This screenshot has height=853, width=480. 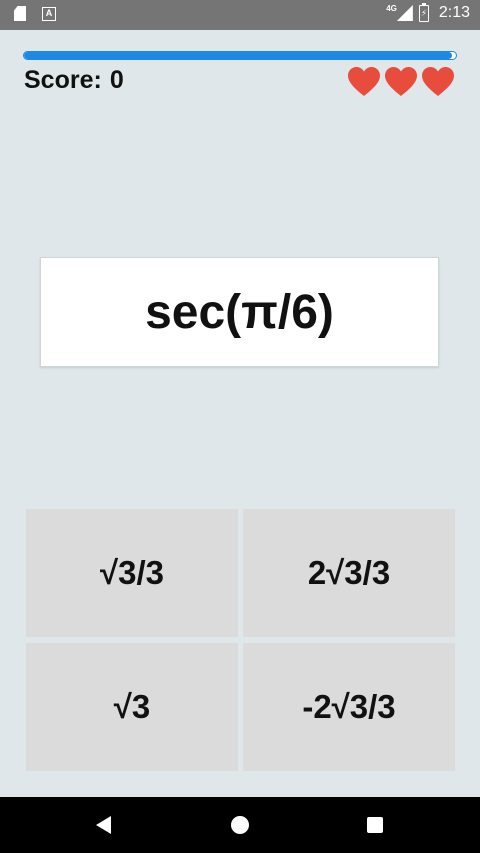 What do you see at coordinates (49, 13) in the screenshot?
I see `text-a-icon: A` at bounding box center [49, 13].